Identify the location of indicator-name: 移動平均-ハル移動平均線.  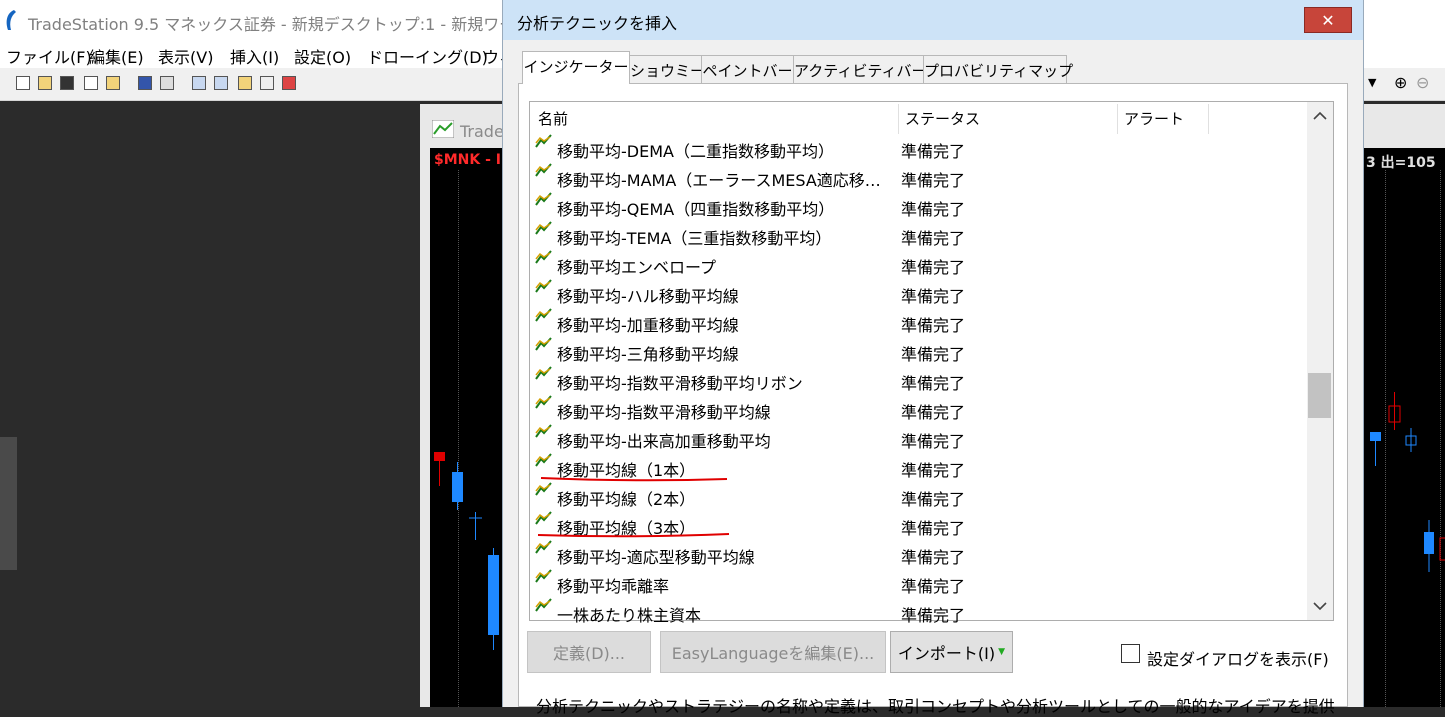
(648, 296).